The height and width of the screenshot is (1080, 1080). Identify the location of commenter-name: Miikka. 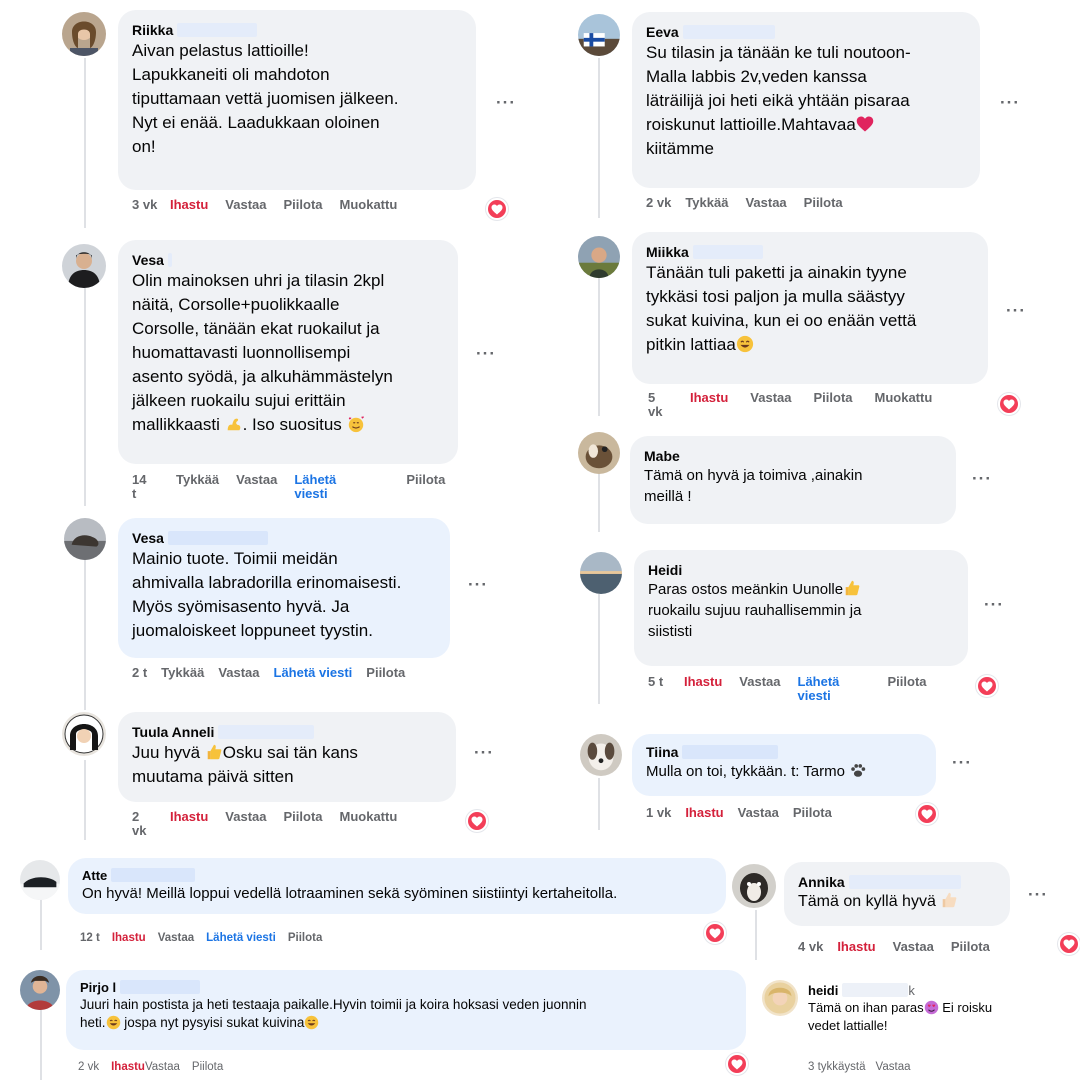
(810, 252).